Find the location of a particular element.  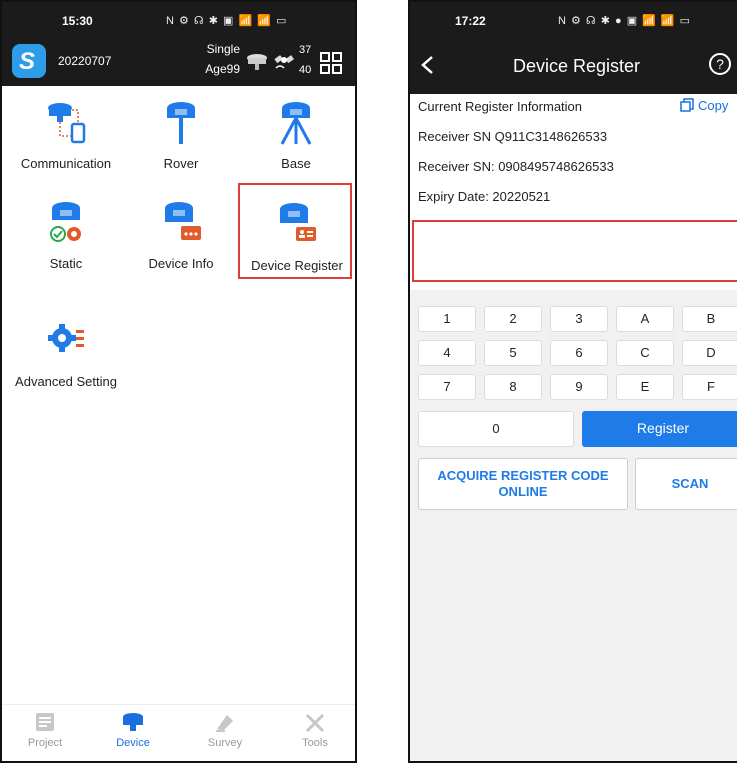

device-info-icon is located at coordinates (183, 221).